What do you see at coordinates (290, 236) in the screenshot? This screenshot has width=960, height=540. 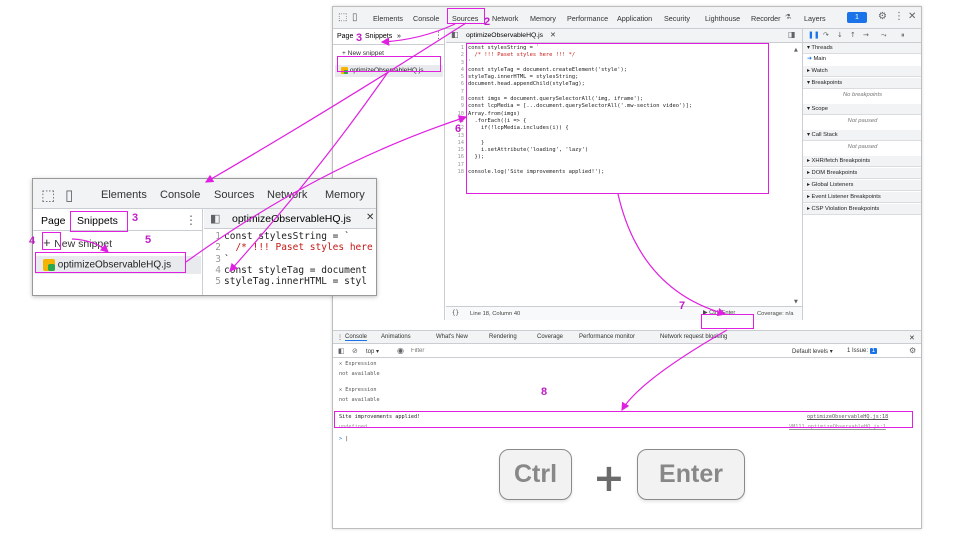 I see `zoom-code-line: 1 const stylesString = `` at bounding box center [290, 236].